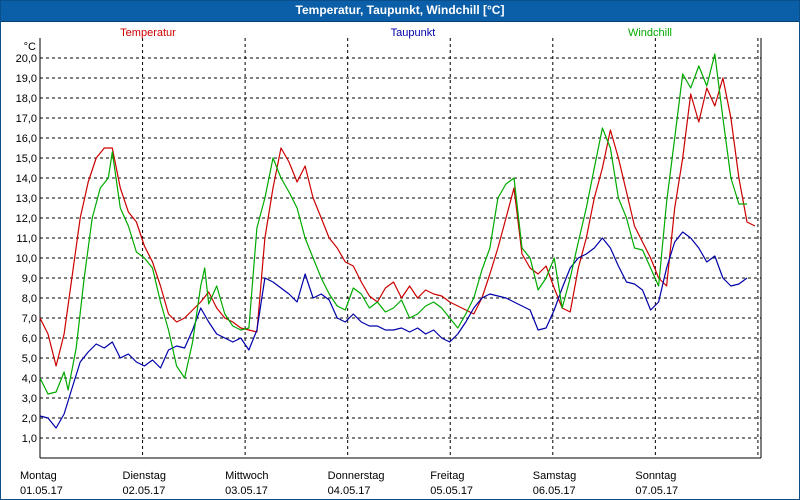 This screenshot has height=500, width=800. What do you see at coordinates (29, 379) in the screenshot?
I see `y-tick-label: 4,0` at bounding box center [29, 379].